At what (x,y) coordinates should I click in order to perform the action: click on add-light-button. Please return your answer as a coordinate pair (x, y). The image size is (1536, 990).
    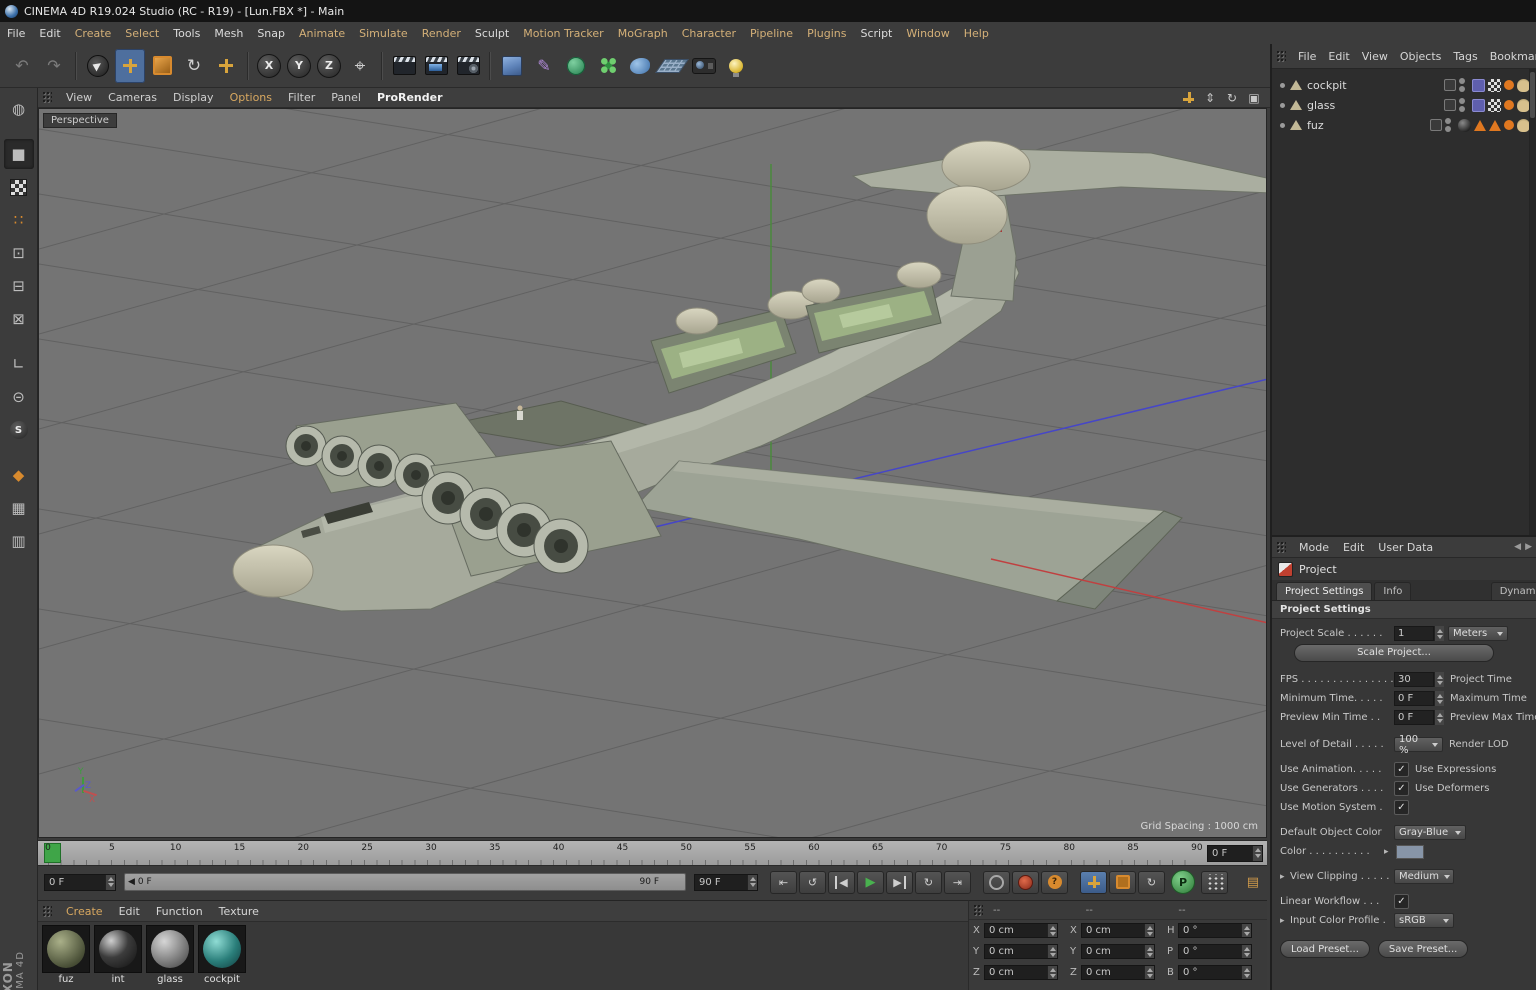
    Looking at the image, I should click on (736, 66).